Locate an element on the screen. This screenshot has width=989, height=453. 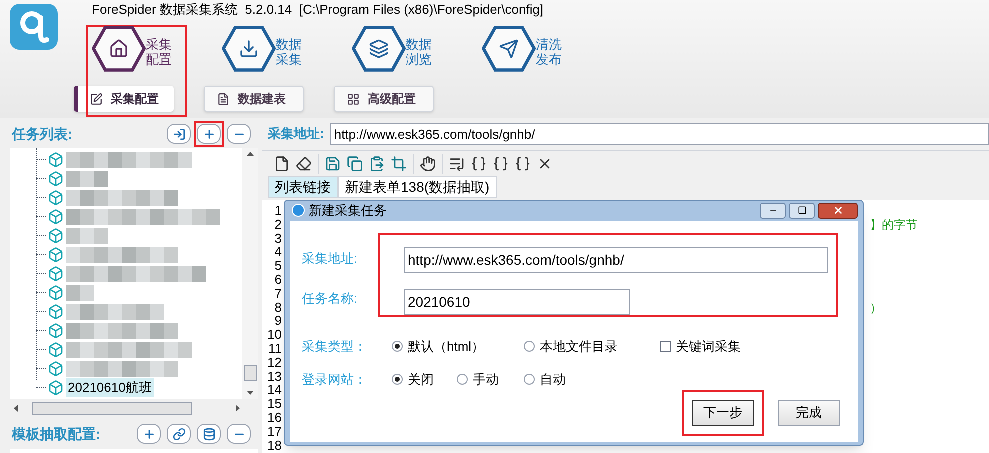
scroll-left-icon is located at coordinates (16, 408).